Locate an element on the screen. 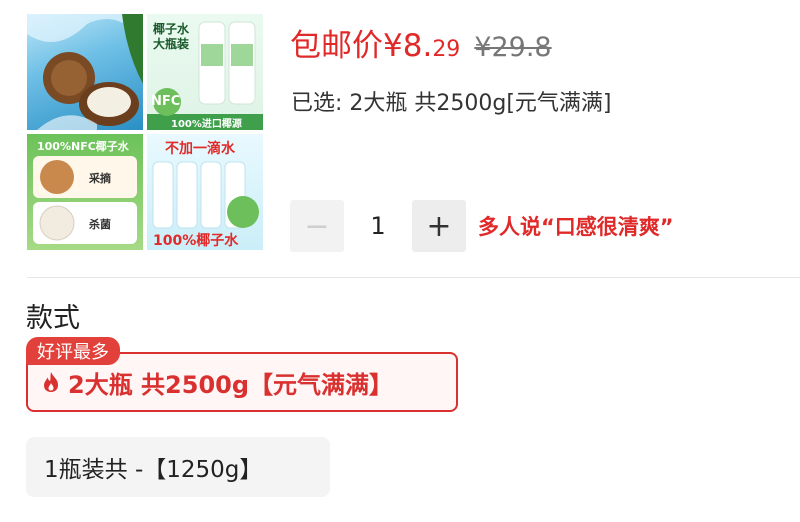 Image resolution: width=800 pixels, height=522 pixels. quantity-value: 1 is located at coordinates (378, 226).